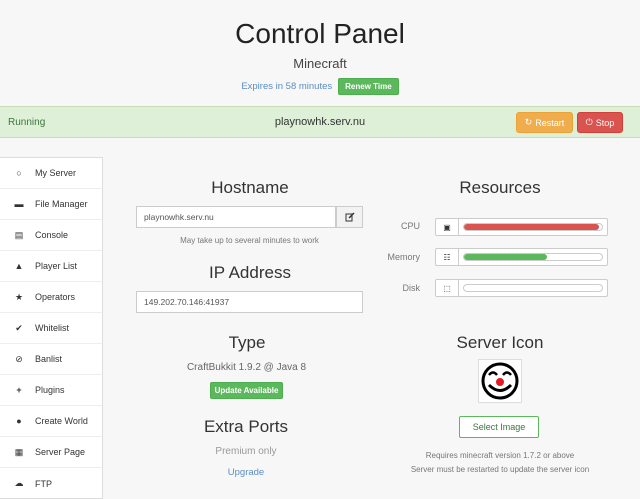  I want to click on plus-icon: +, so click(19, 390).